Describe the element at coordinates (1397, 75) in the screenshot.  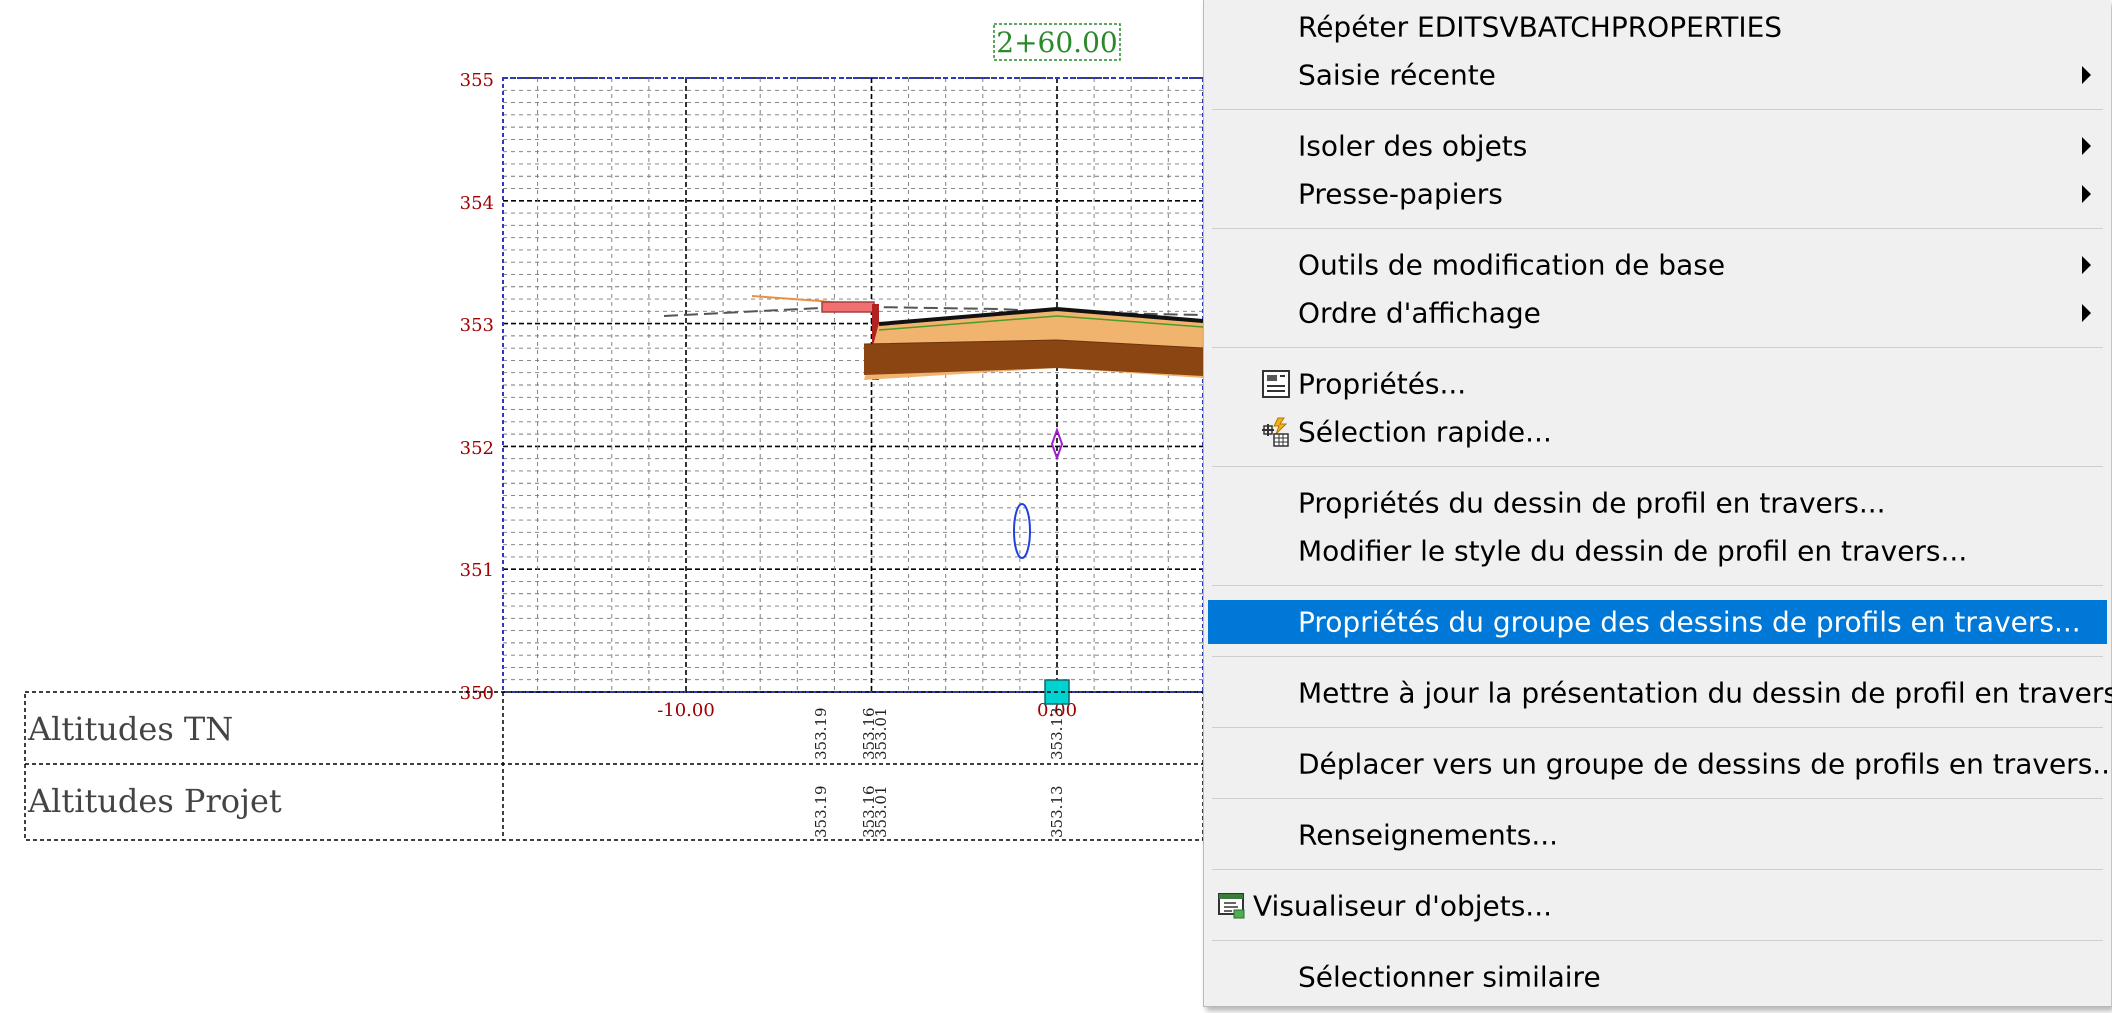
I see `menu-item-label: Saisie récente` at that location.